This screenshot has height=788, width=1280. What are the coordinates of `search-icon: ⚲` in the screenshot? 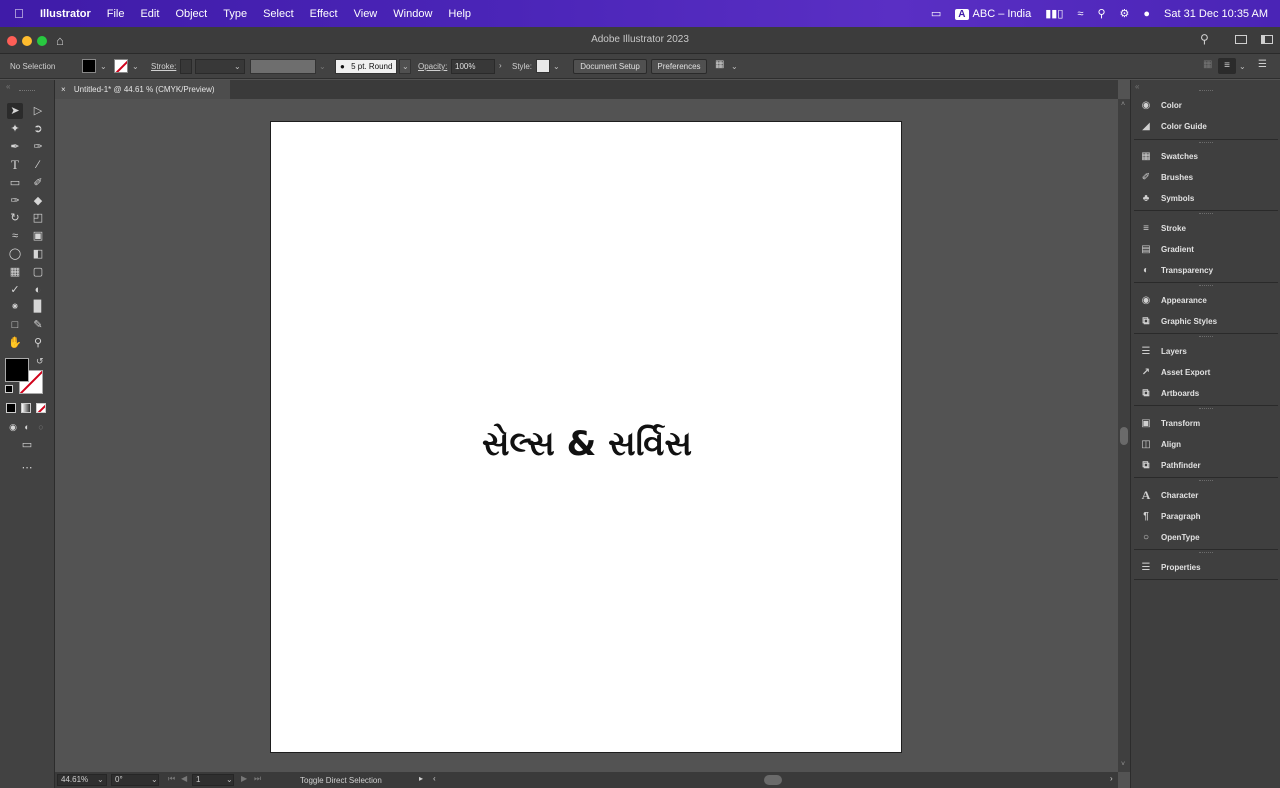 It's located at (1204, 39).